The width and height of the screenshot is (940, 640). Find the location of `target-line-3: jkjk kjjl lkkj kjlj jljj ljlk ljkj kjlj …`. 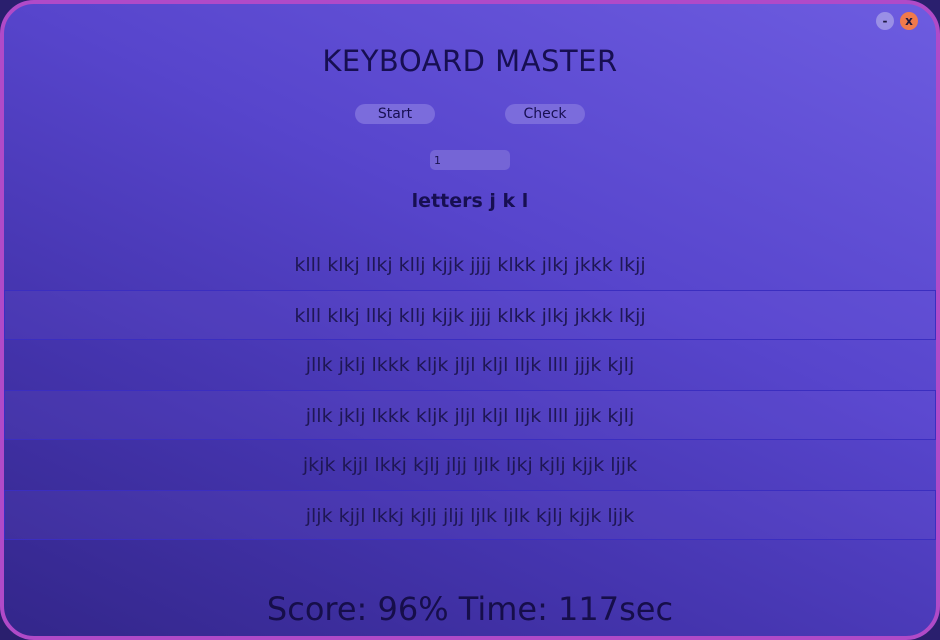

target-line-3: jkjk kjjl lkkj kjlj jljj ljlk ljkj kjlj … is located at coordinates (470, 465).